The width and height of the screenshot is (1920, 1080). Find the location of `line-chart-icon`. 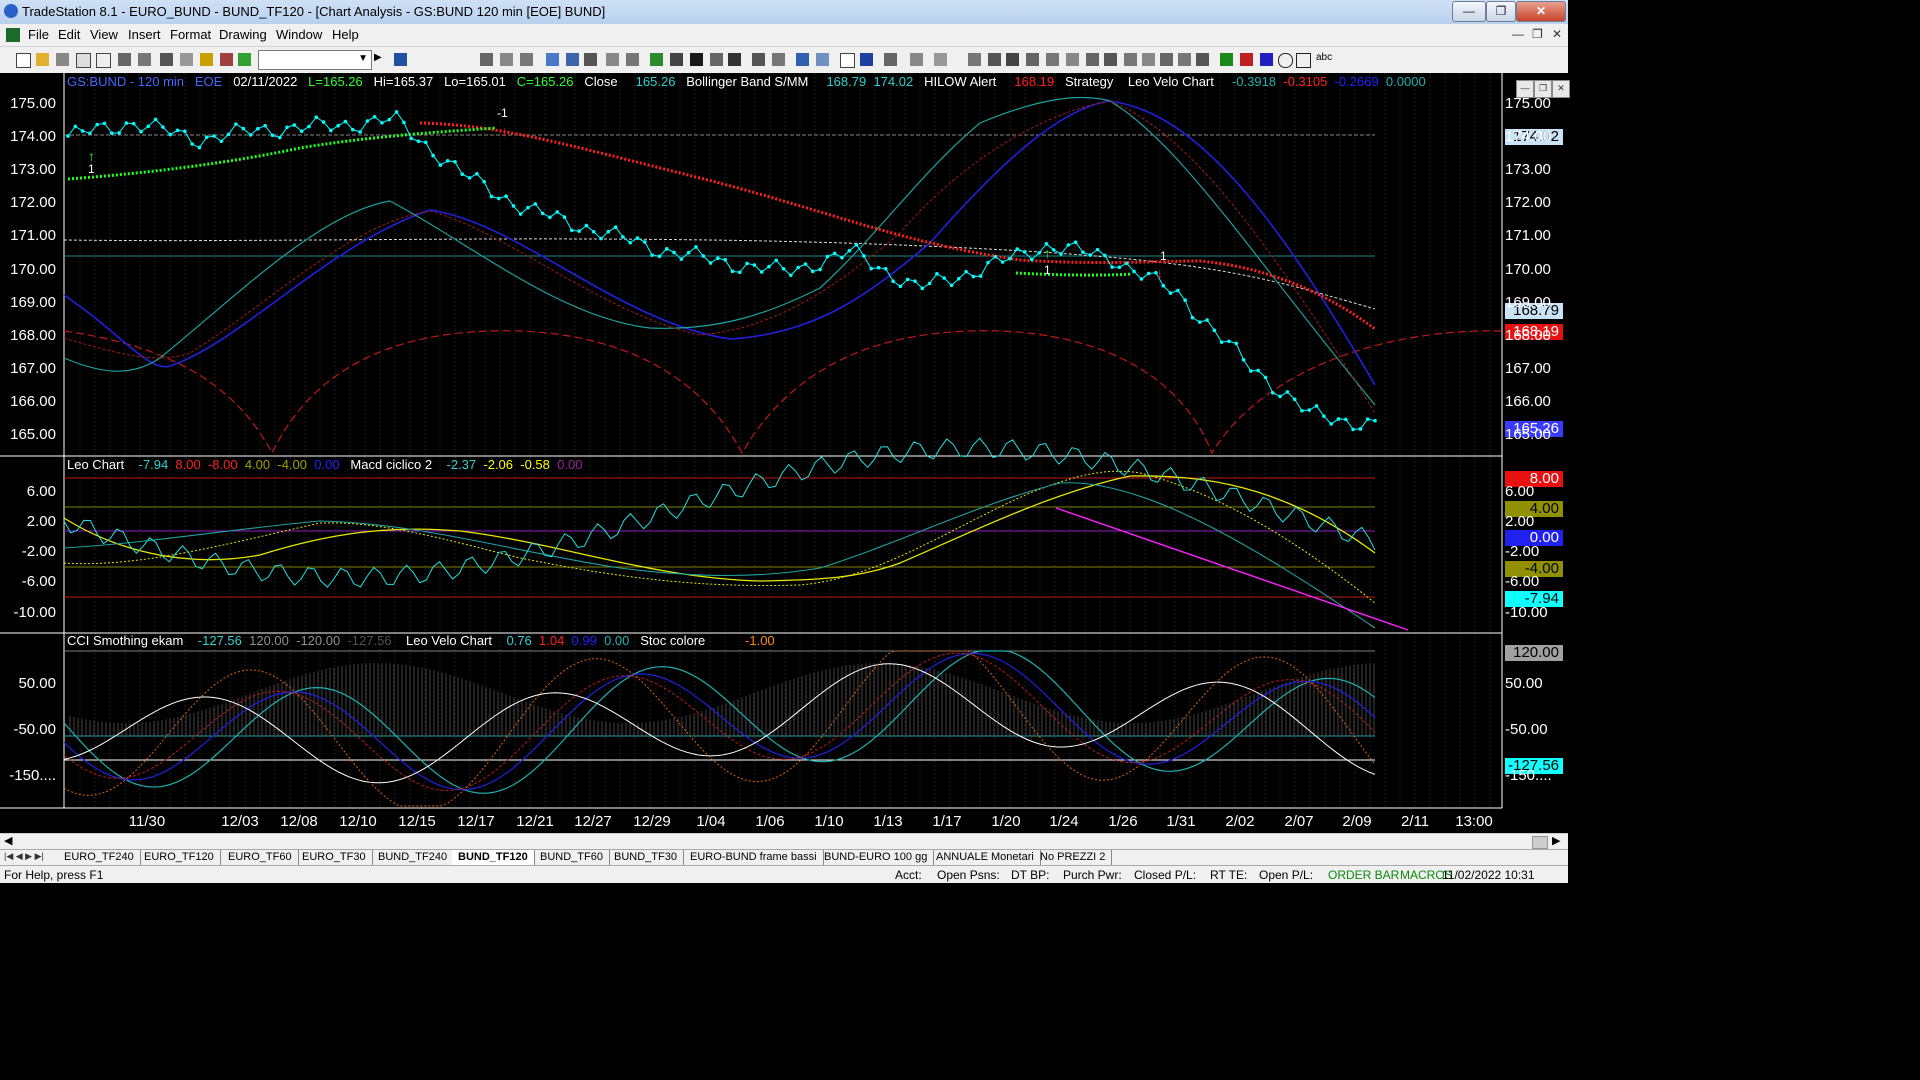

line-chart-icon is located at coordinates (590, 59).